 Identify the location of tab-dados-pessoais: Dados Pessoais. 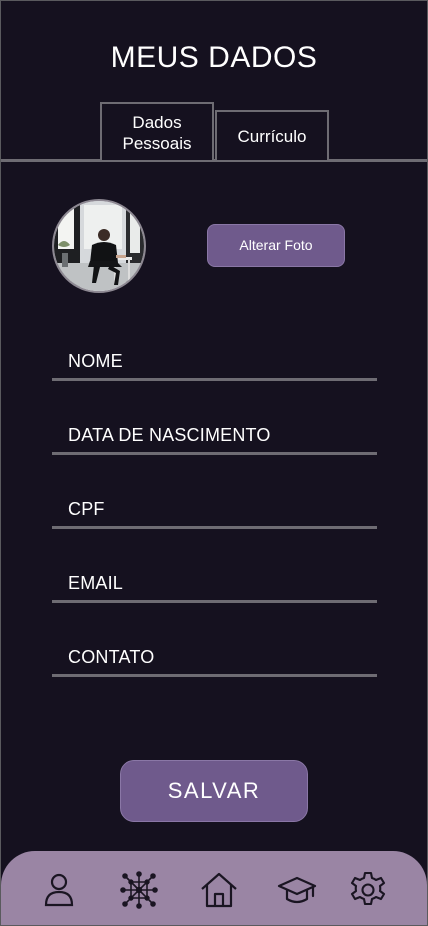
(157, 131).